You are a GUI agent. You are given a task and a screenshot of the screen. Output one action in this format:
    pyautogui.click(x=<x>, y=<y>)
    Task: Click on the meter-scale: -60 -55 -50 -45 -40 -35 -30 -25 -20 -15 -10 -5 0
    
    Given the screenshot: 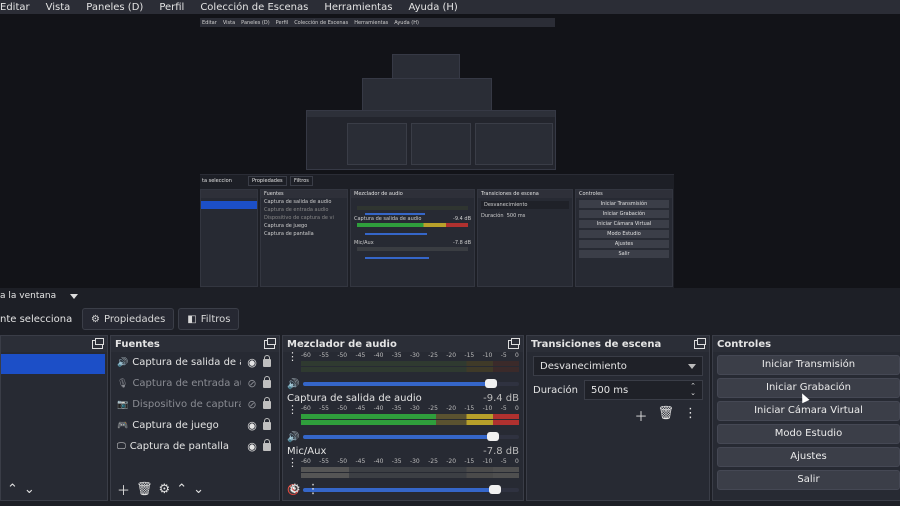 What is the action you would take?
    pyautogui.click(x=410, y=409)
    